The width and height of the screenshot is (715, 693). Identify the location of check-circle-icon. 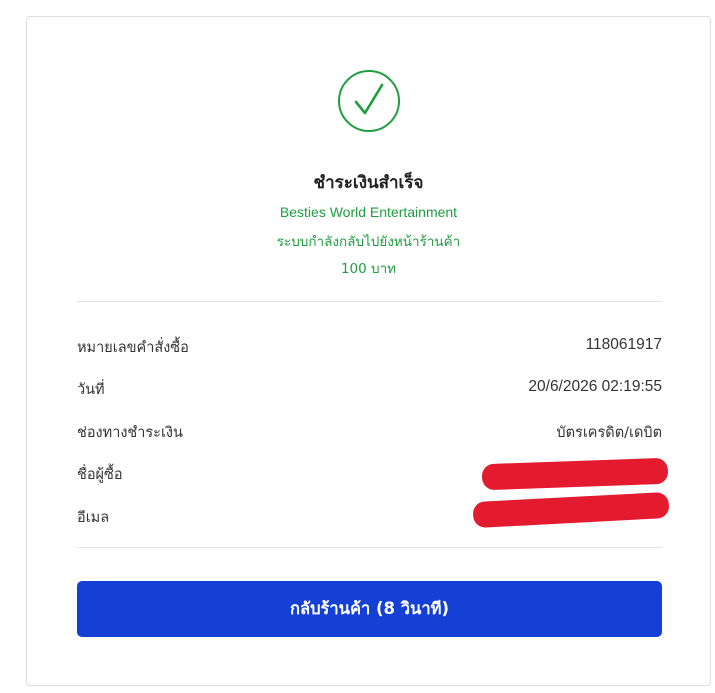
(369, 101).